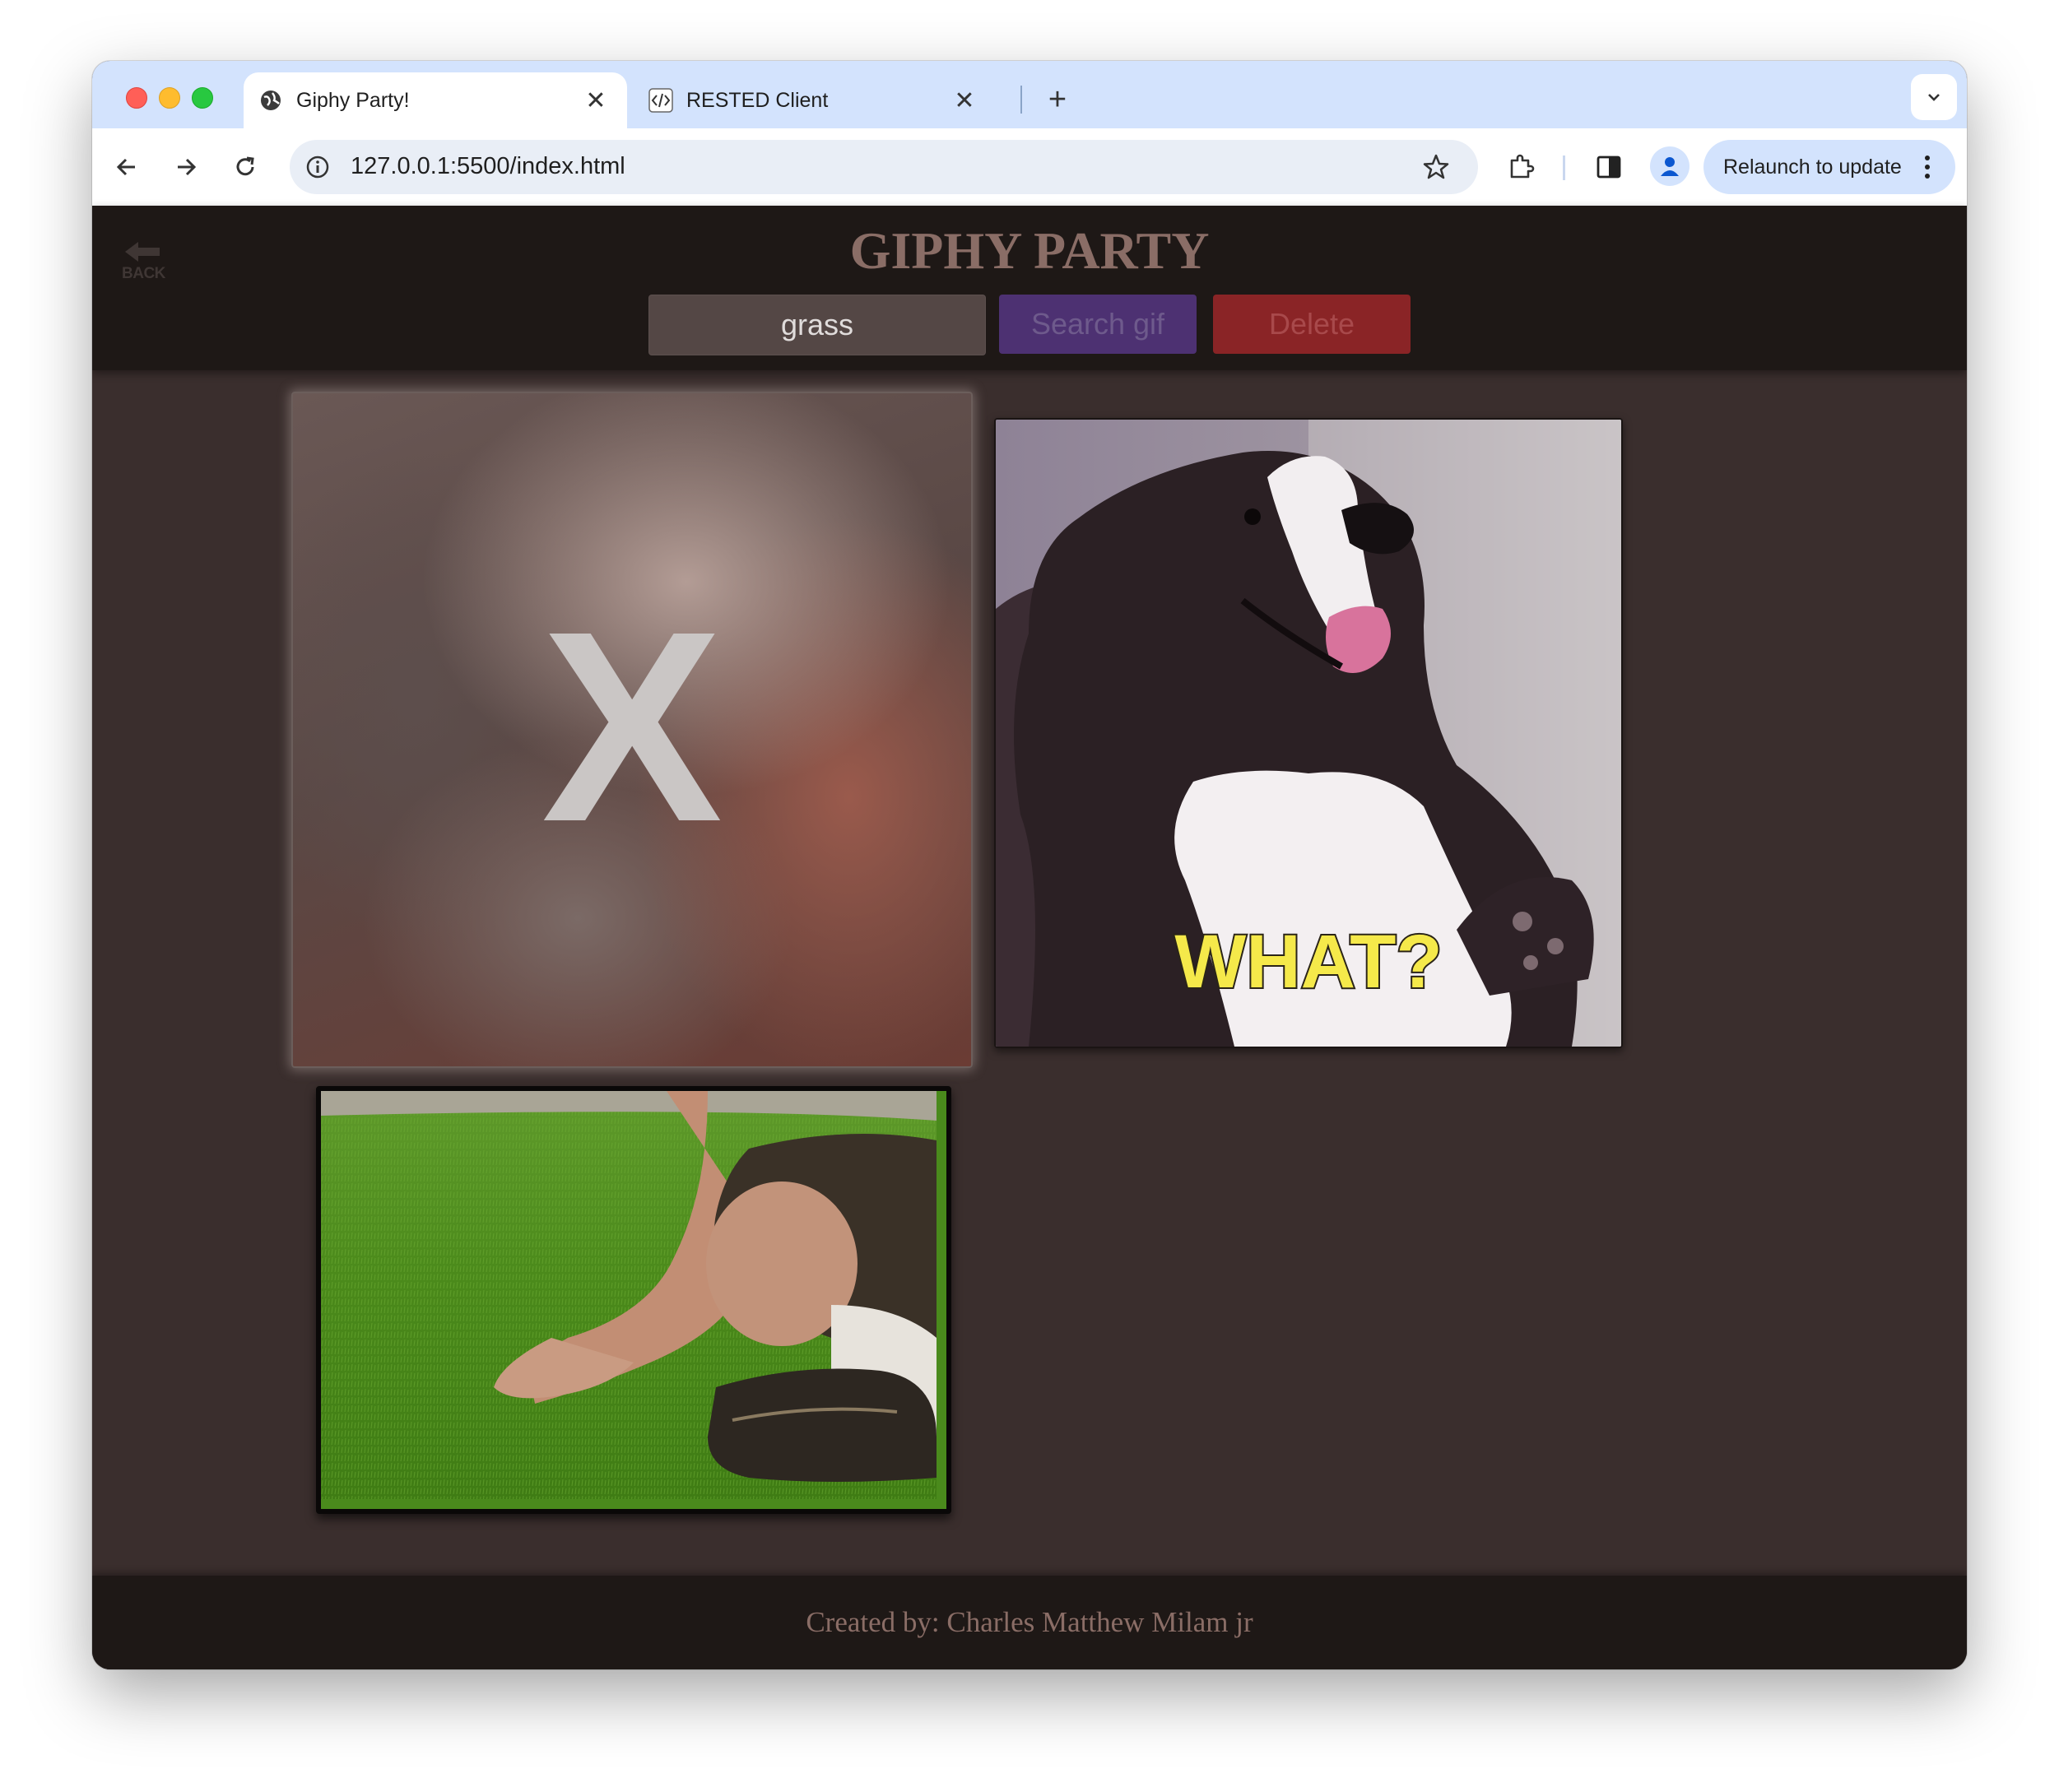 The image size is (2059, 1792). I want to click on person-icon, so click(1670, 166).